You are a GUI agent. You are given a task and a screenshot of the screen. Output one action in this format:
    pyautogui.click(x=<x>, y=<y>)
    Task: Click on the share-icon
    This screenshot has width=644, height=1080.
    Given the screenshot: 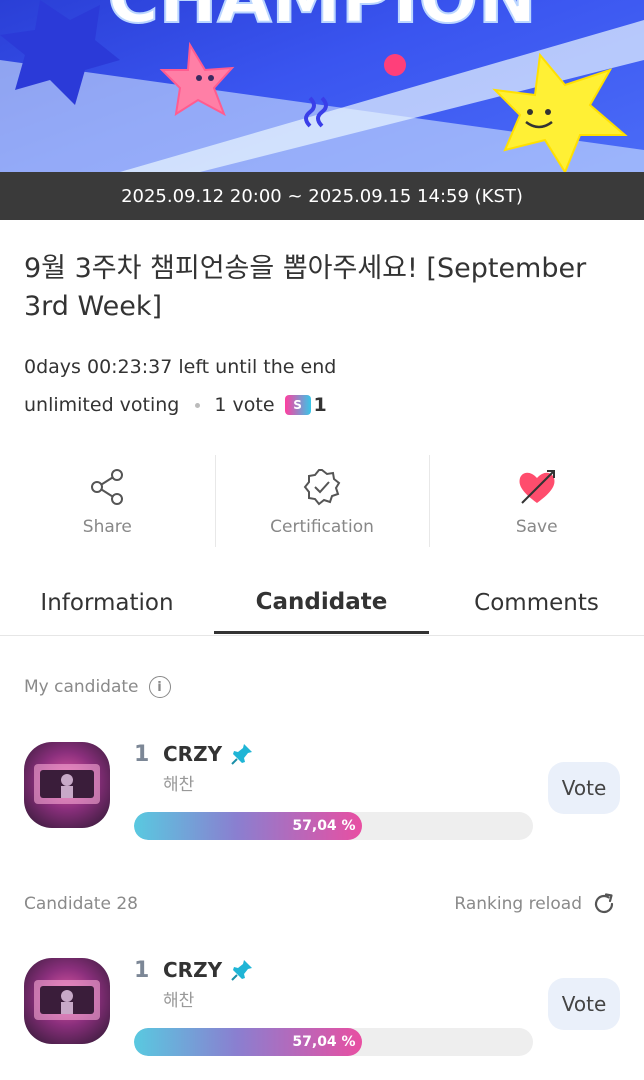 What is the action you would take?
    pyautogui.click(x=107, y=487)
    